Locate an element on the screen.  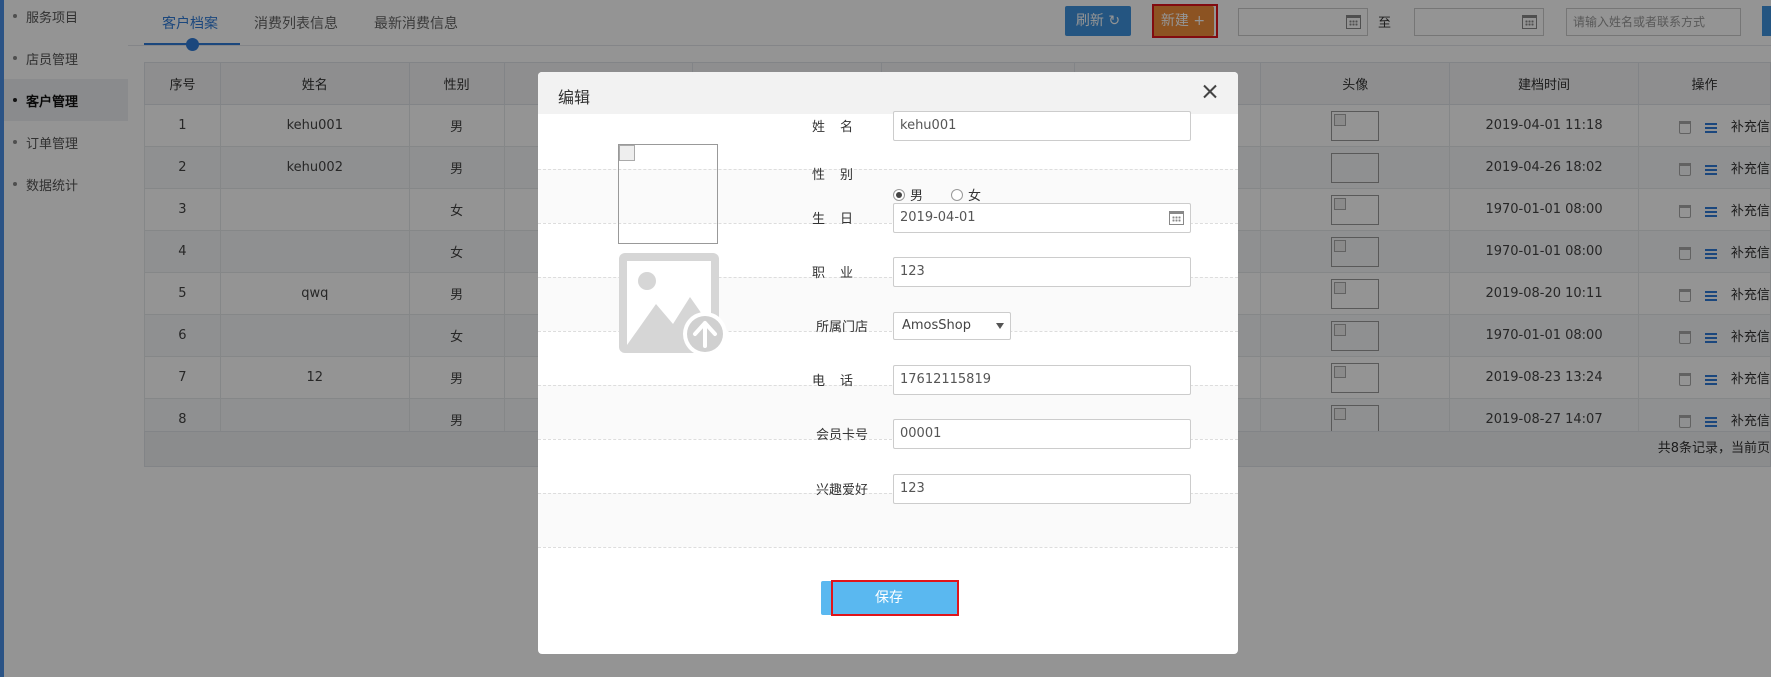
gender-option-male: 男 is located at coordinates (908, 194).